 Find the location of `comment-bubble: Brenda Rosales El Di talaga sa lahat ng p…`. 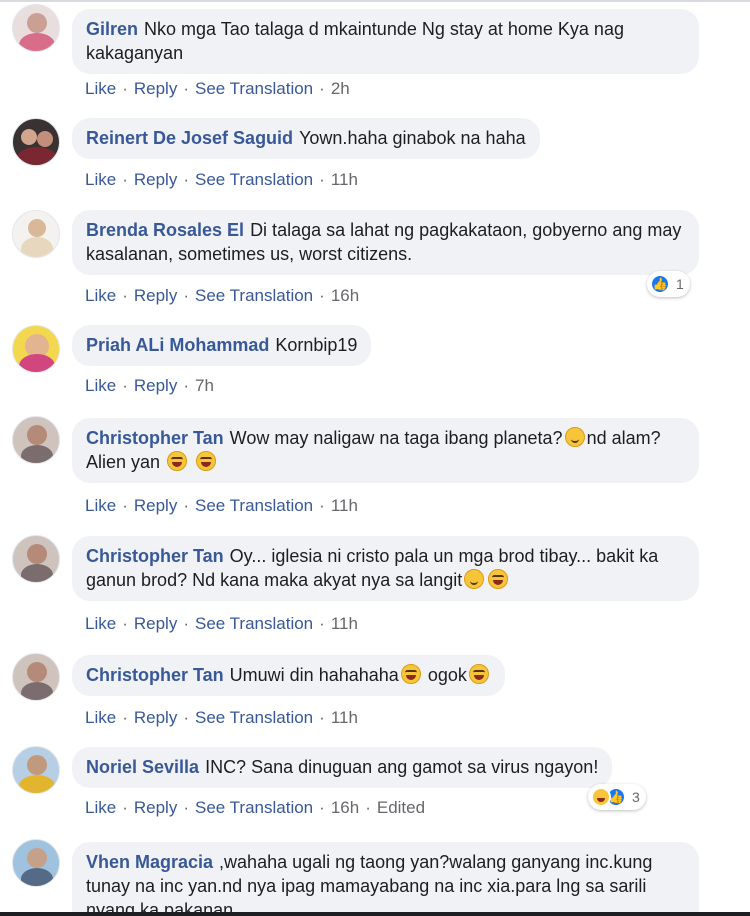

comment-bubble: Brenda Rosales El Di talaga sa lahat ng p… is located at coordinates (385, 242).